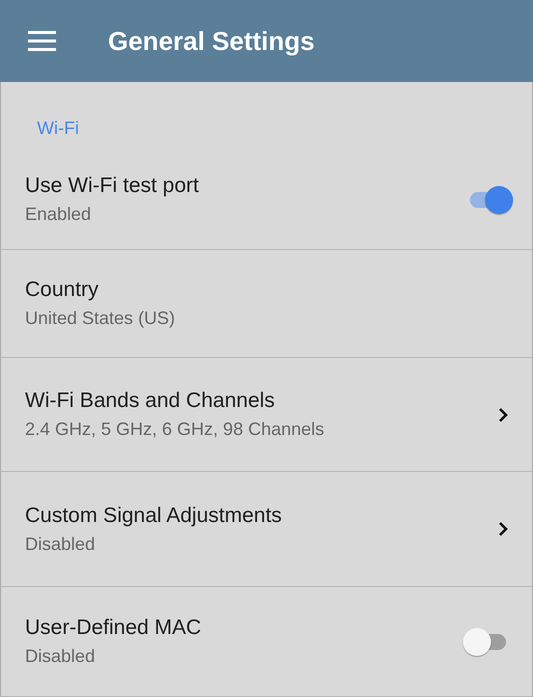 This screenshot has height=697, width=533. I want to click on setting-title: User-Defined MAC, so click(113, 628).